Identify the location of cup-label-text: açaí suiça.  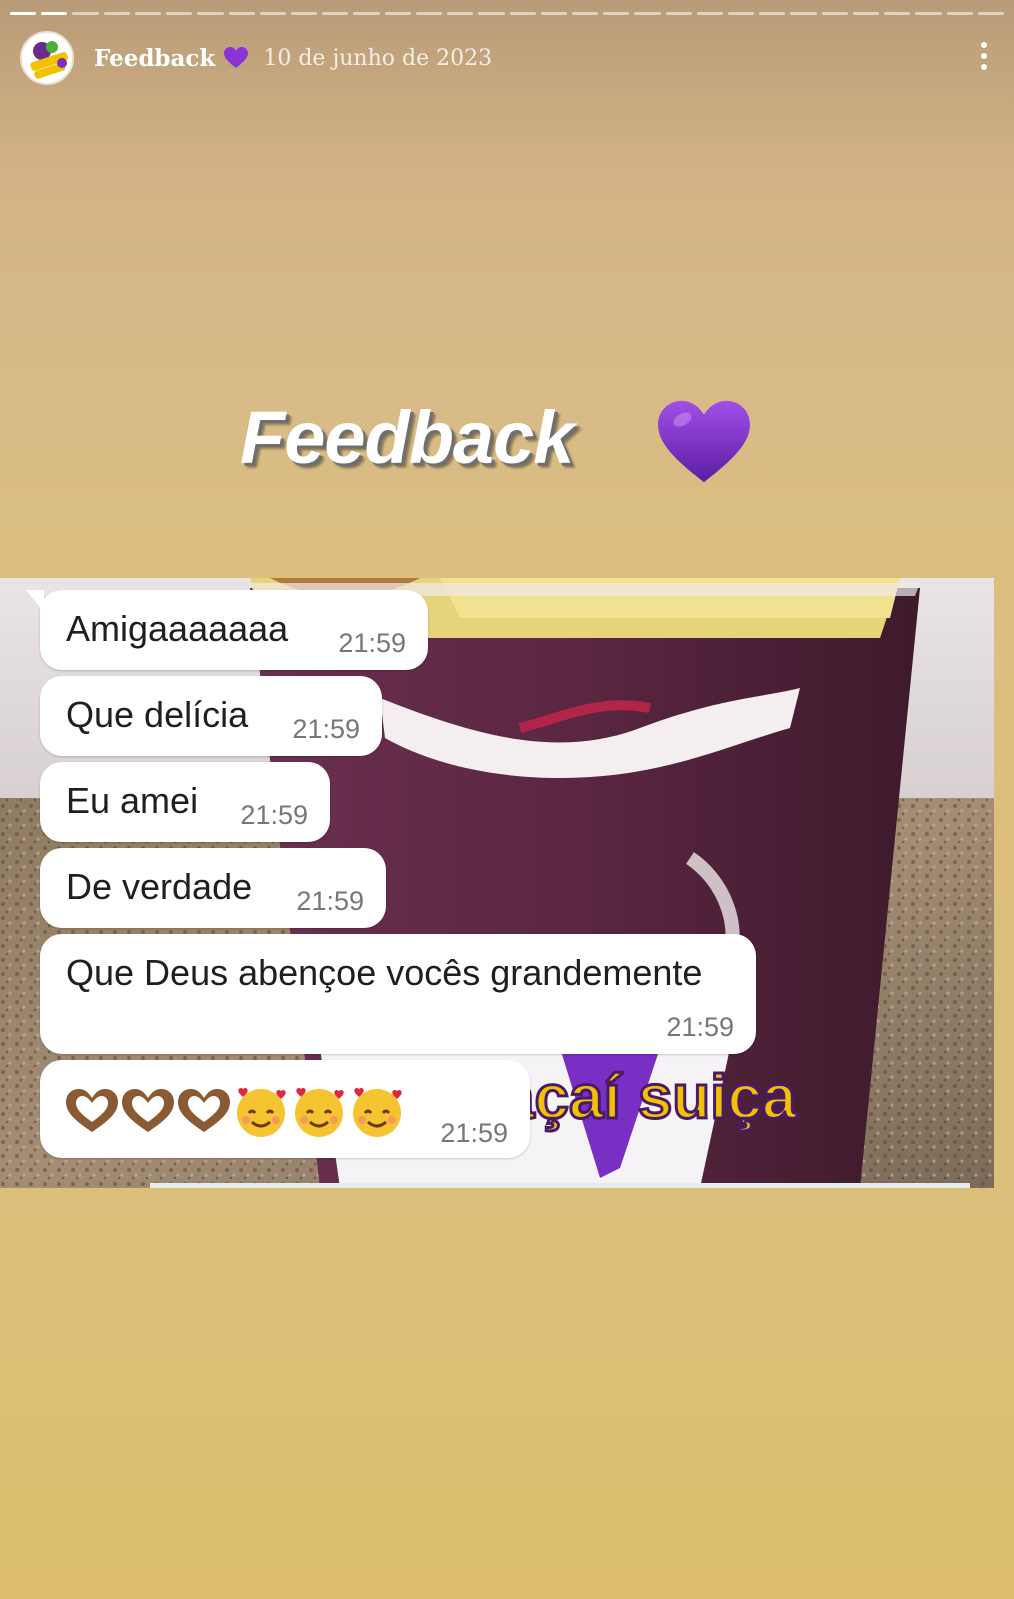
(648, 1097).